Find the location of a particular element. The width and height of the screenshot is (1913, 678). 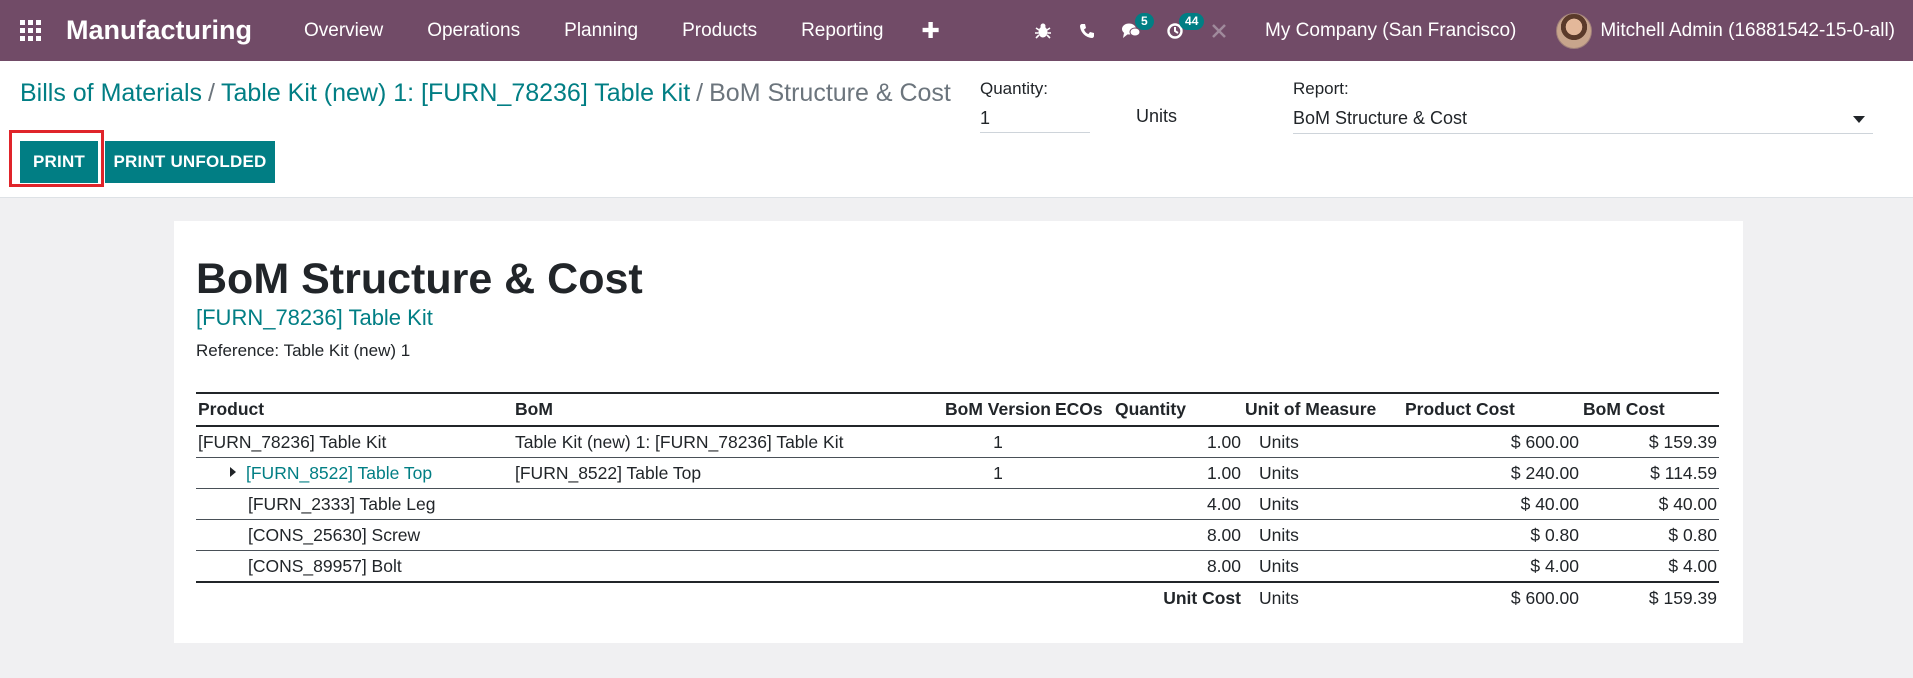

product-cost-cell: $ 600.00 is located at coordinates (1492, 442).